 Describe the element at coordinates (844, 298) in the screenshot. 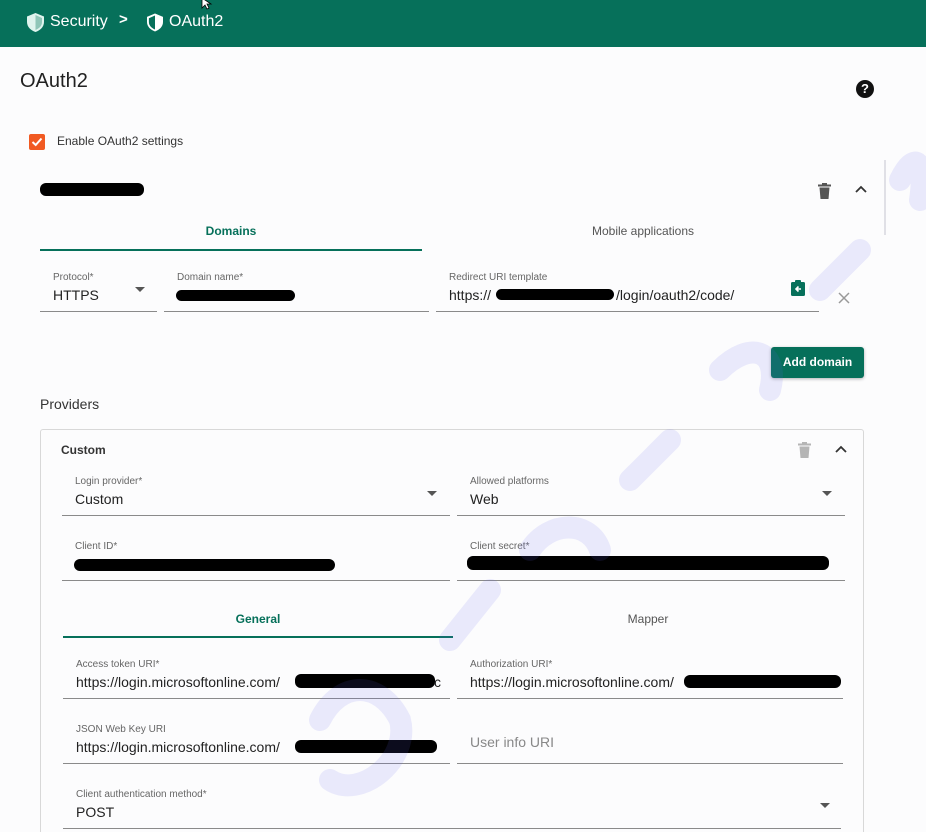

I see `close-icon` at that location.